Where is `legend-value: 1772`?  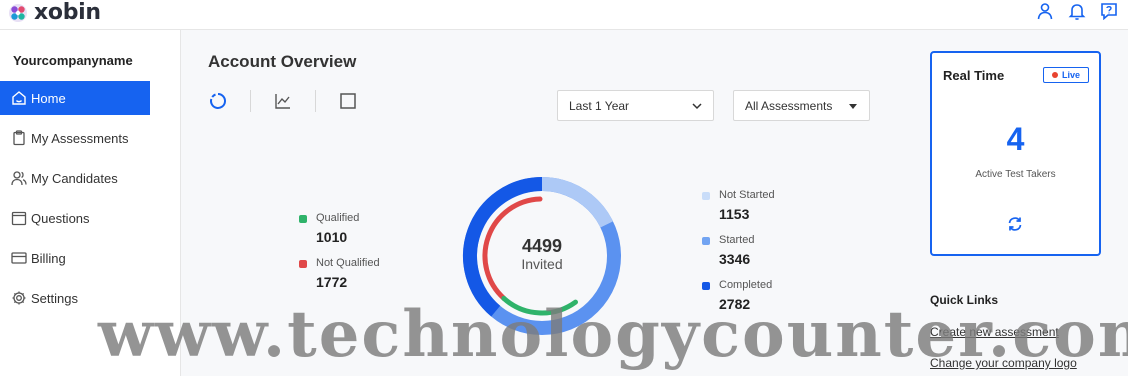 legend-value: 1772 is located at coordinates (332, 282).